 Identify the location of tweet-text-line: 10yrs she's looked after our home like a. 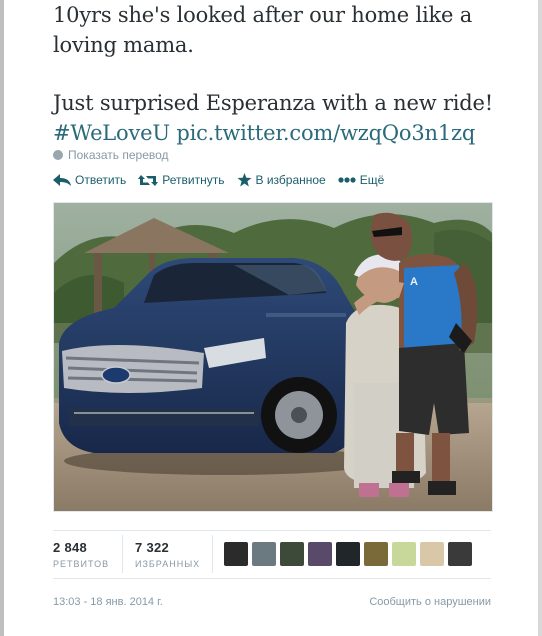
(263, 15).